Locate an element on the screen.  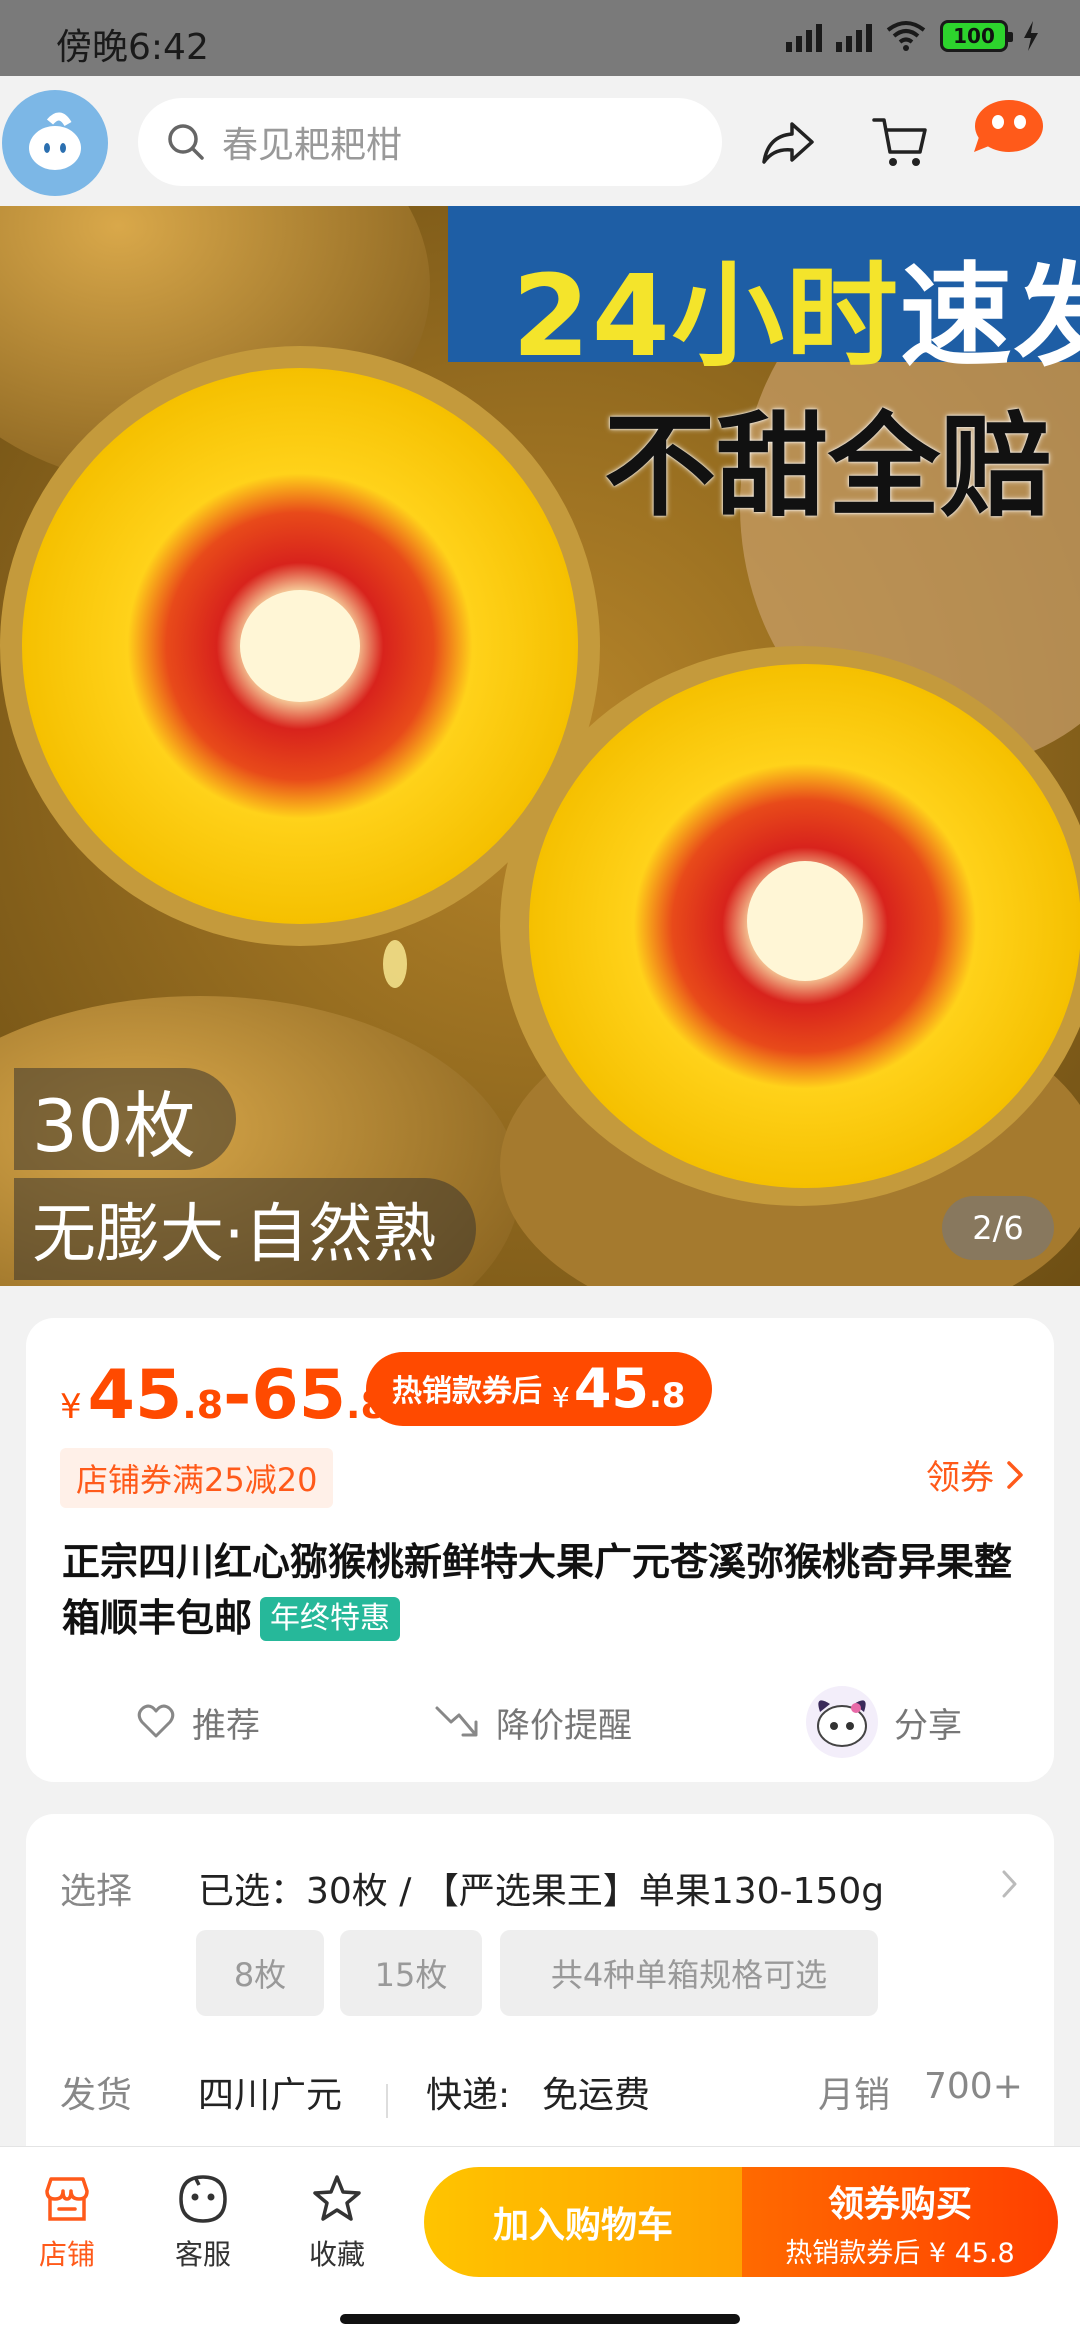
app-logo-icon is located at coordinates (55, 143).